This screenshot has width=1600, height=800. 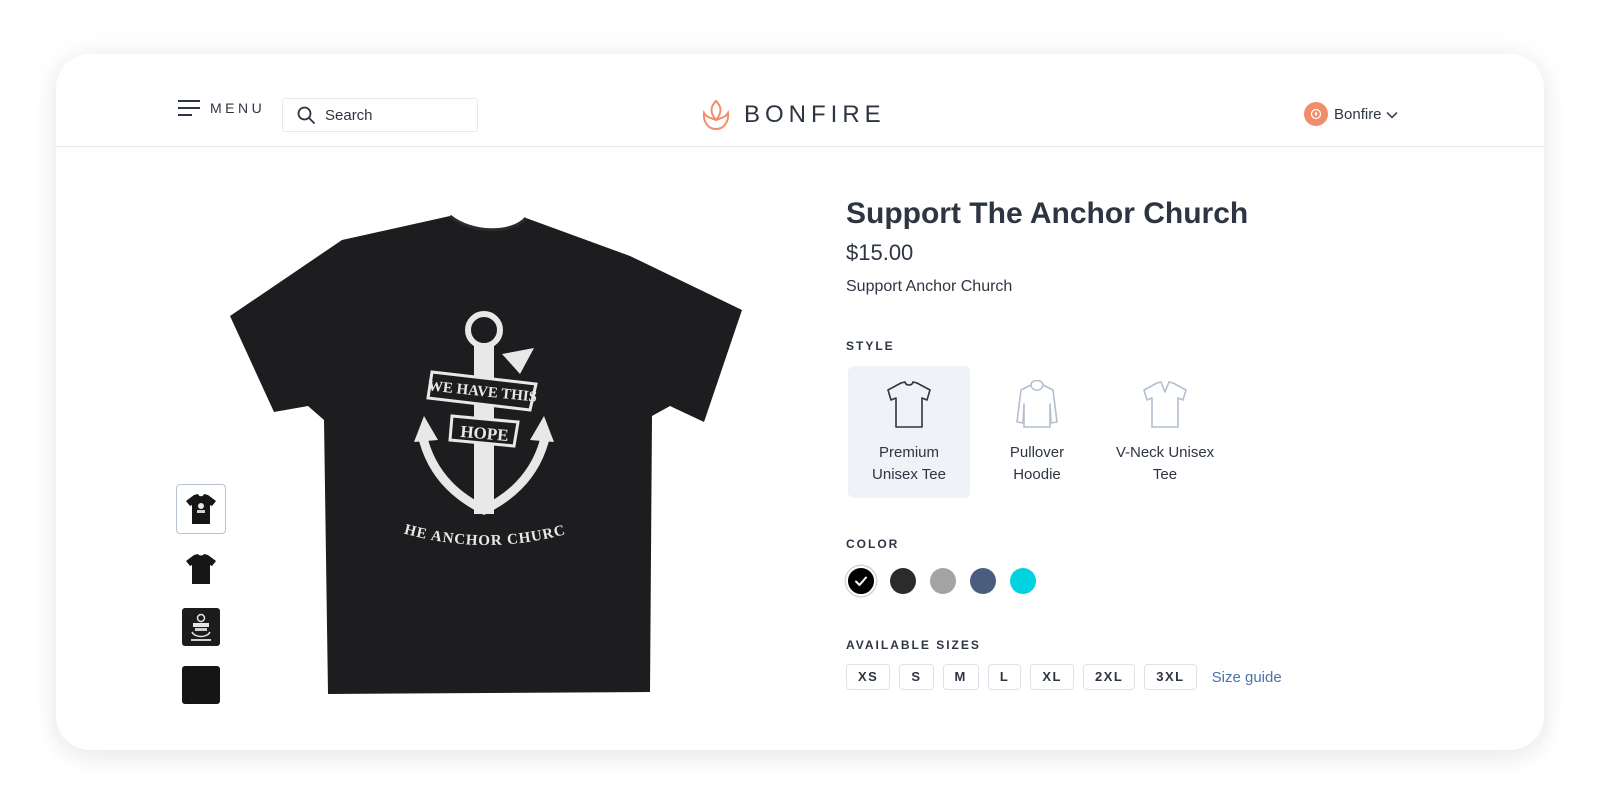 I want to click on style-option-premium-unisex-tee: Premium Unisex Tee, so click(x=909, y=432).